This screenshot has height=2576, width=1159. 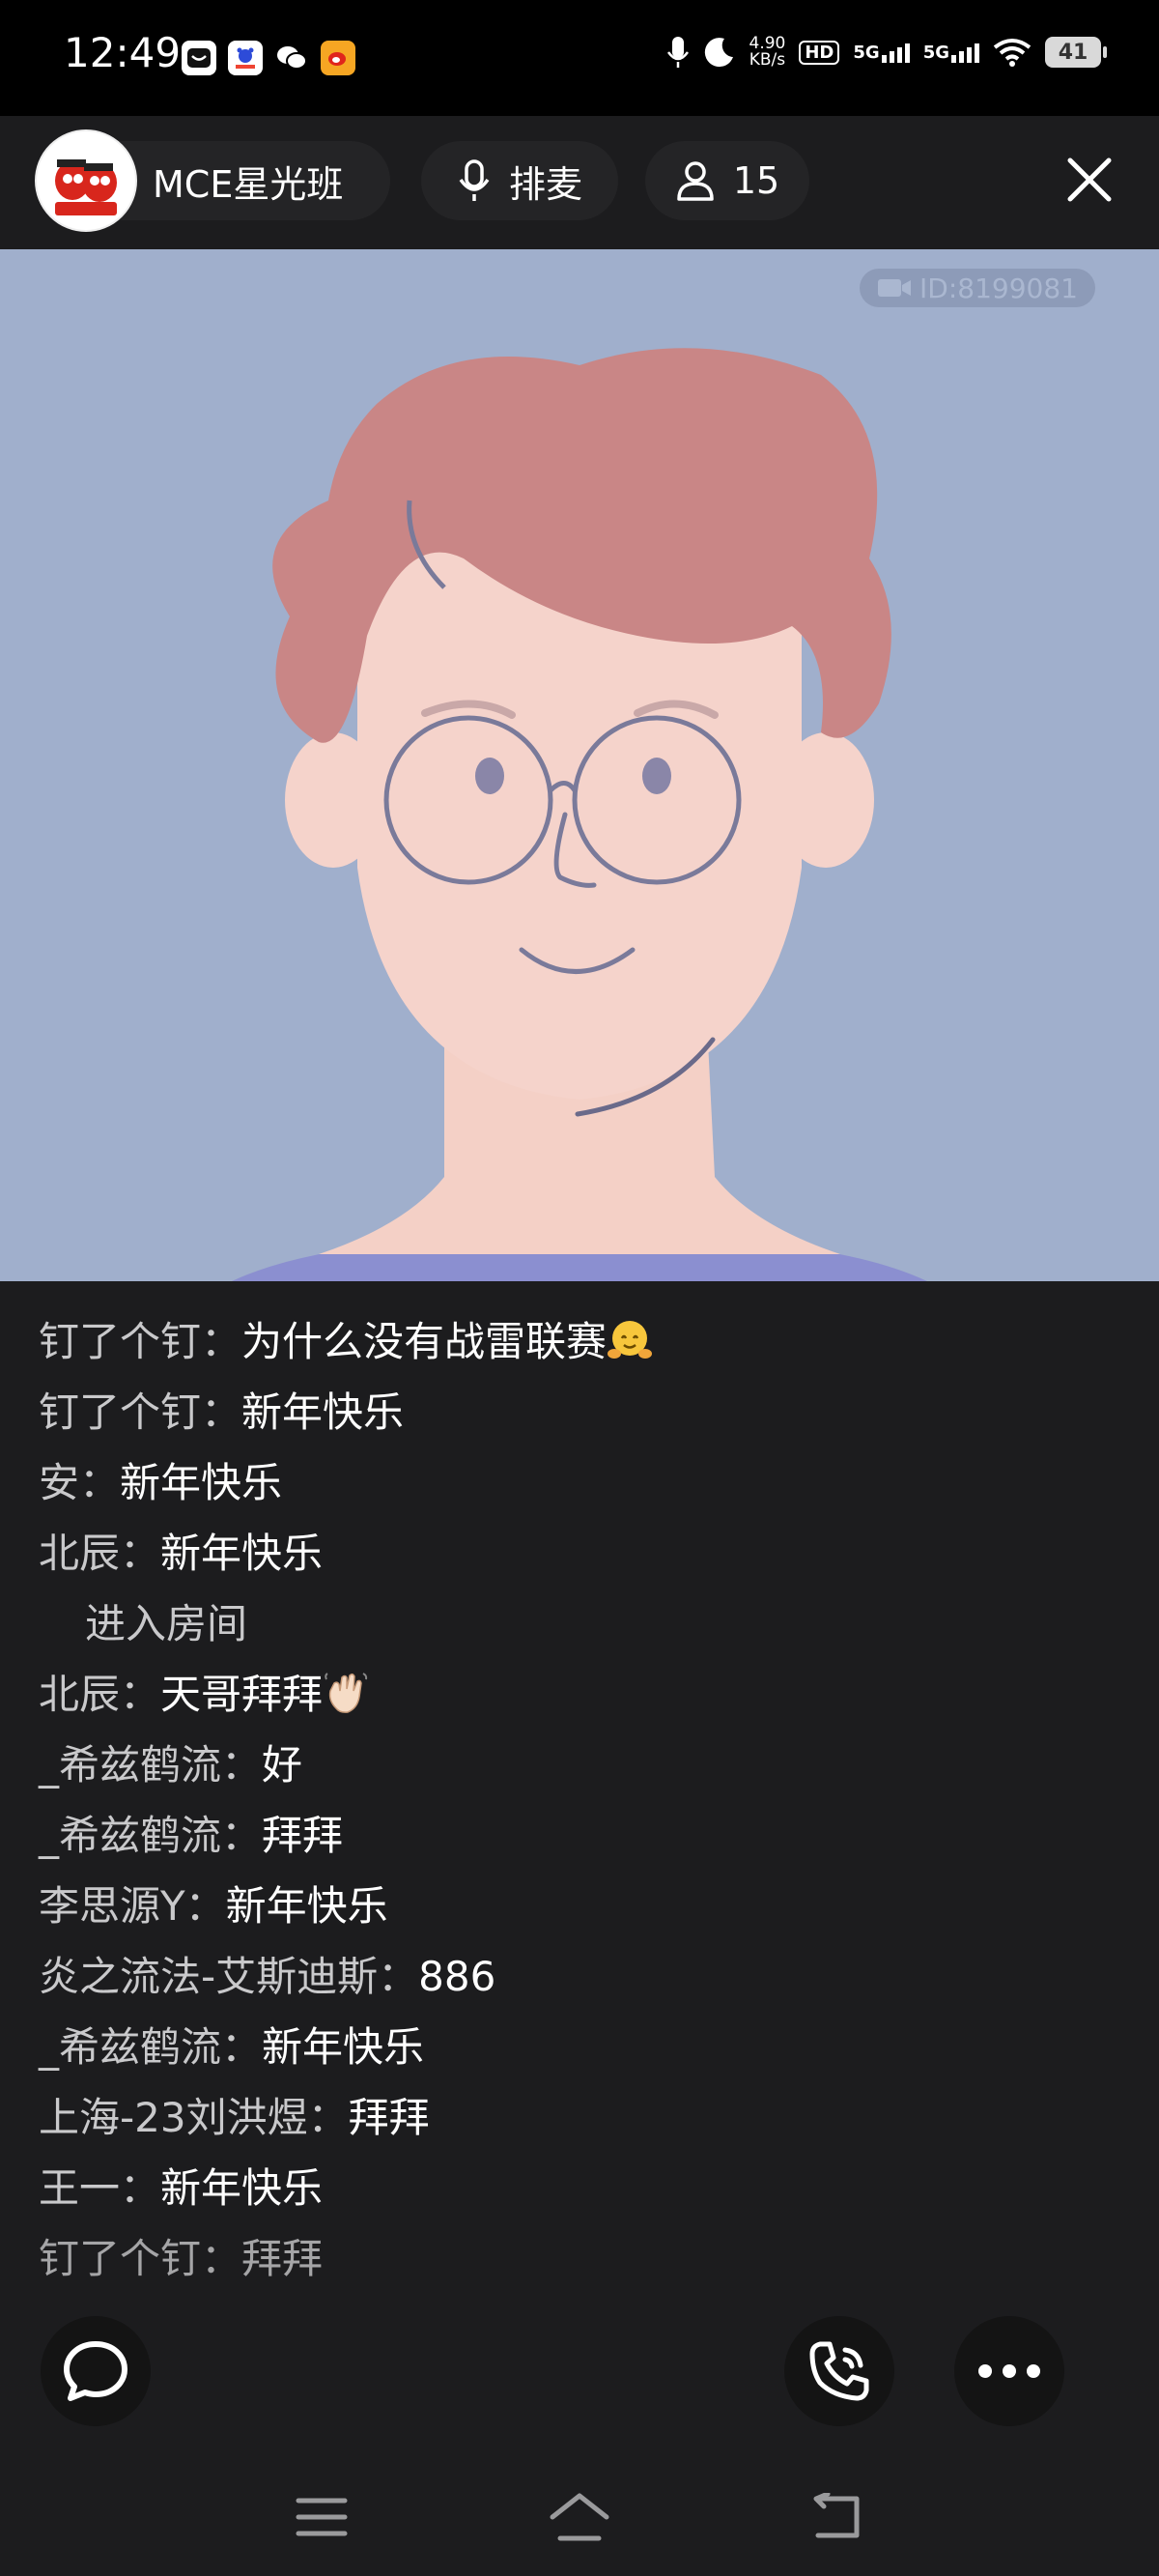 I want to click on chat-text: 好, so click(x=282, y=1765).